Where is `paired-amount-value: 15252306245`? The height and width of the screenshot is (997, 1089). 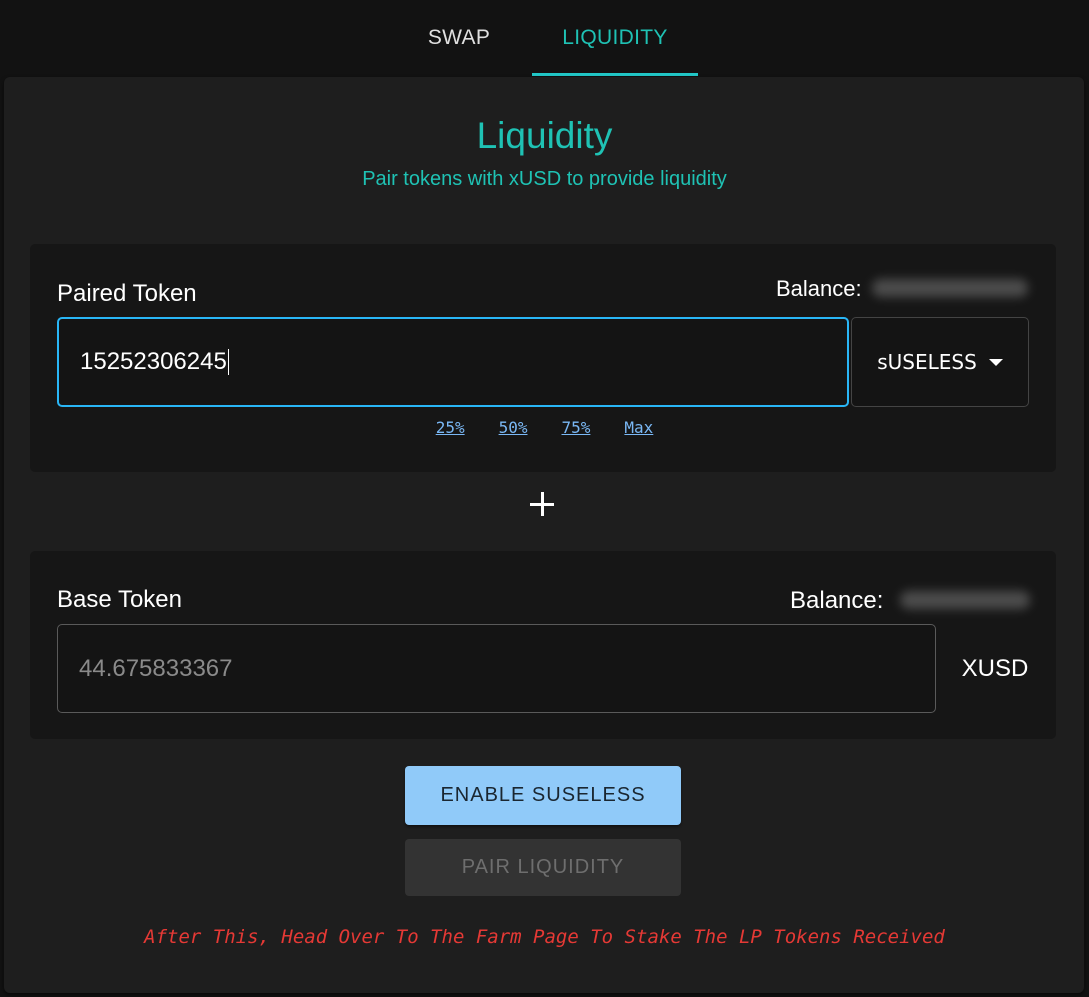 paired-amount-value: 15252306245 is located at coordinates (153, 361).